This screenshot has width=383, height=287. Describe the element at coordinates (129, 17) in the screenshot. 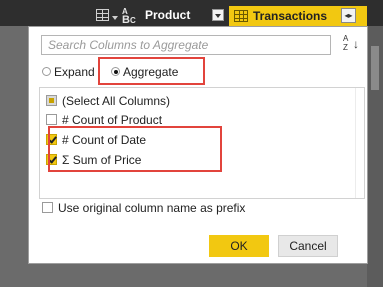

I see `abc-text-type-icon: A BC` at that location.